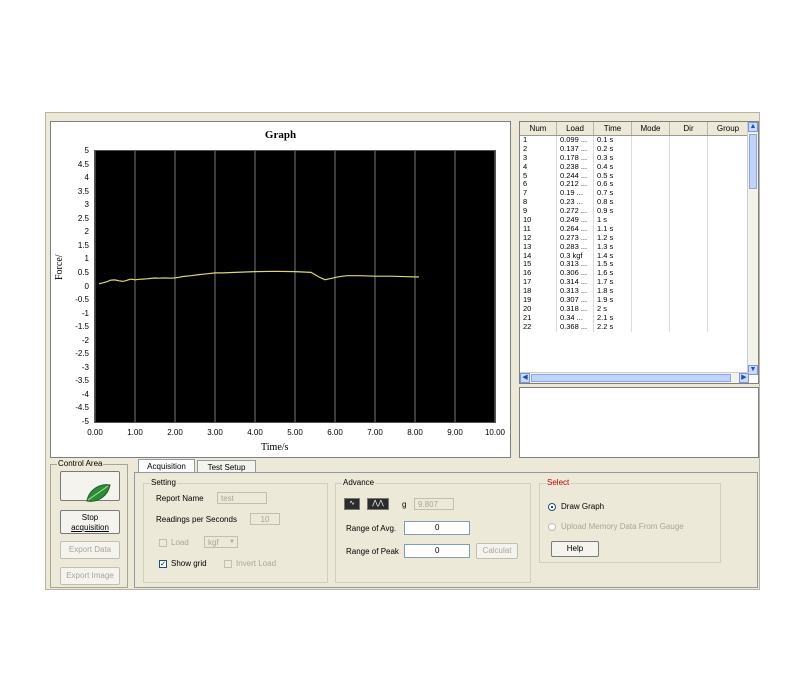  Describe the element at coordinates (255, 432) in the screenshot. I see `x-tick-label: 4.00` at that location.